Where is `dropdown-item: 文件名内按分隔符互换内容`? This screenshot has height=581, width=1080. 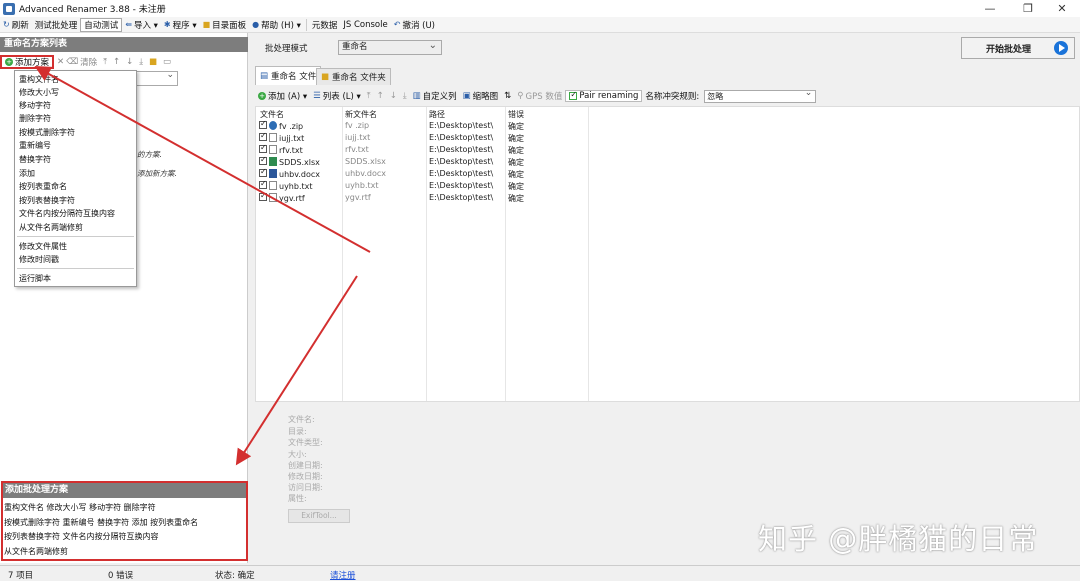 dropdown-item: 文件名内按分隔符互换内容 is located at coordinates (67, 213).